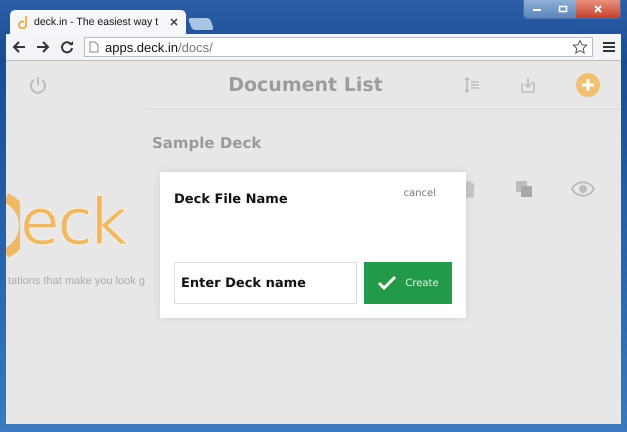 This screenshot has width=627, height=432. What do you see at coordinates (338, 47) in the screenshot?
I see `address-bar: apps.deck.in/docs/` at bounding box center [338, 47].